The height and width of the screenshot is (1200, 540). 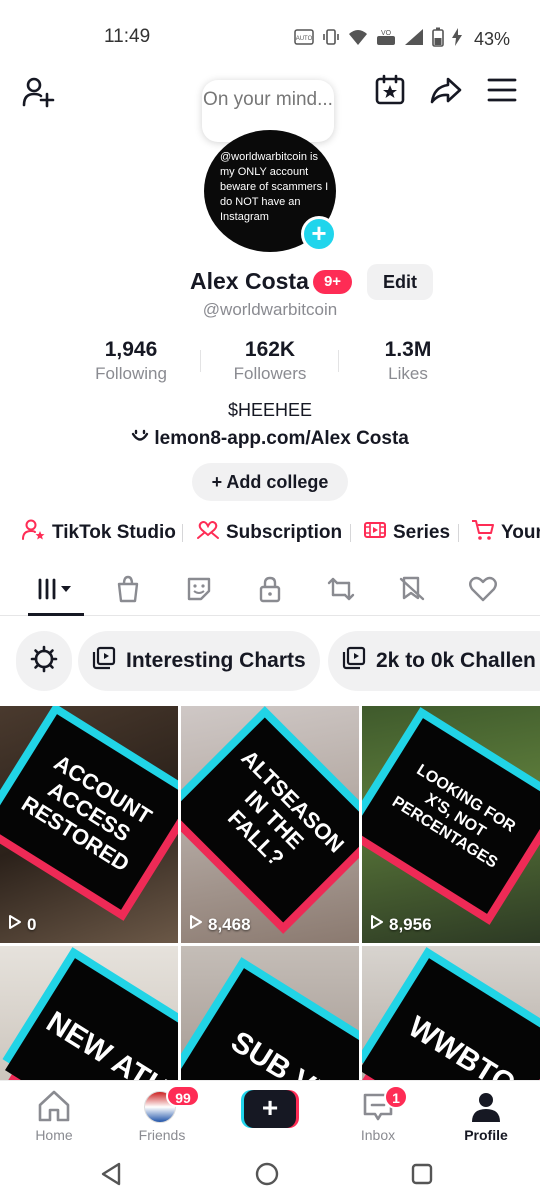 I want to click on content-tabs, so click(x=270, y=592).